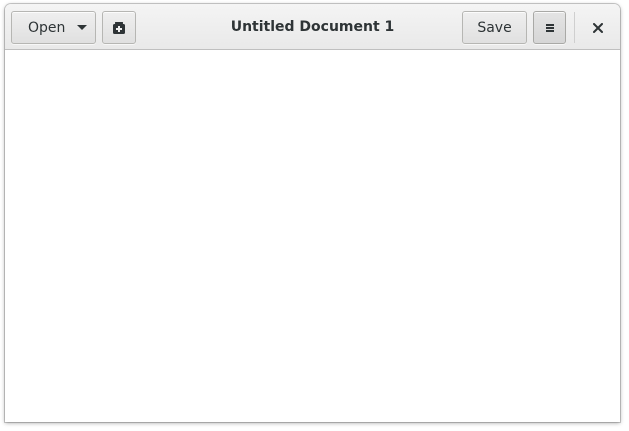 The image size is (629, 431). Describe the element at coordinates (494, 27) in the screenshot. I see `save-button: Save` at that location.